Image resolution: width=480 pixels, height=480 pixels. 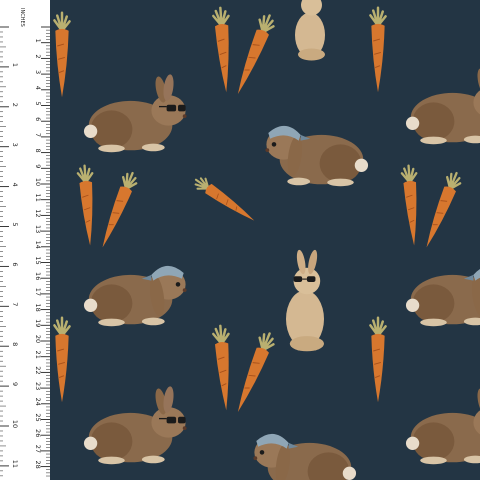 What do you see at coordinates (38, 370) in the screenshot?
I see `ruler-label-cm: 22` at bounding box center [38, 370].